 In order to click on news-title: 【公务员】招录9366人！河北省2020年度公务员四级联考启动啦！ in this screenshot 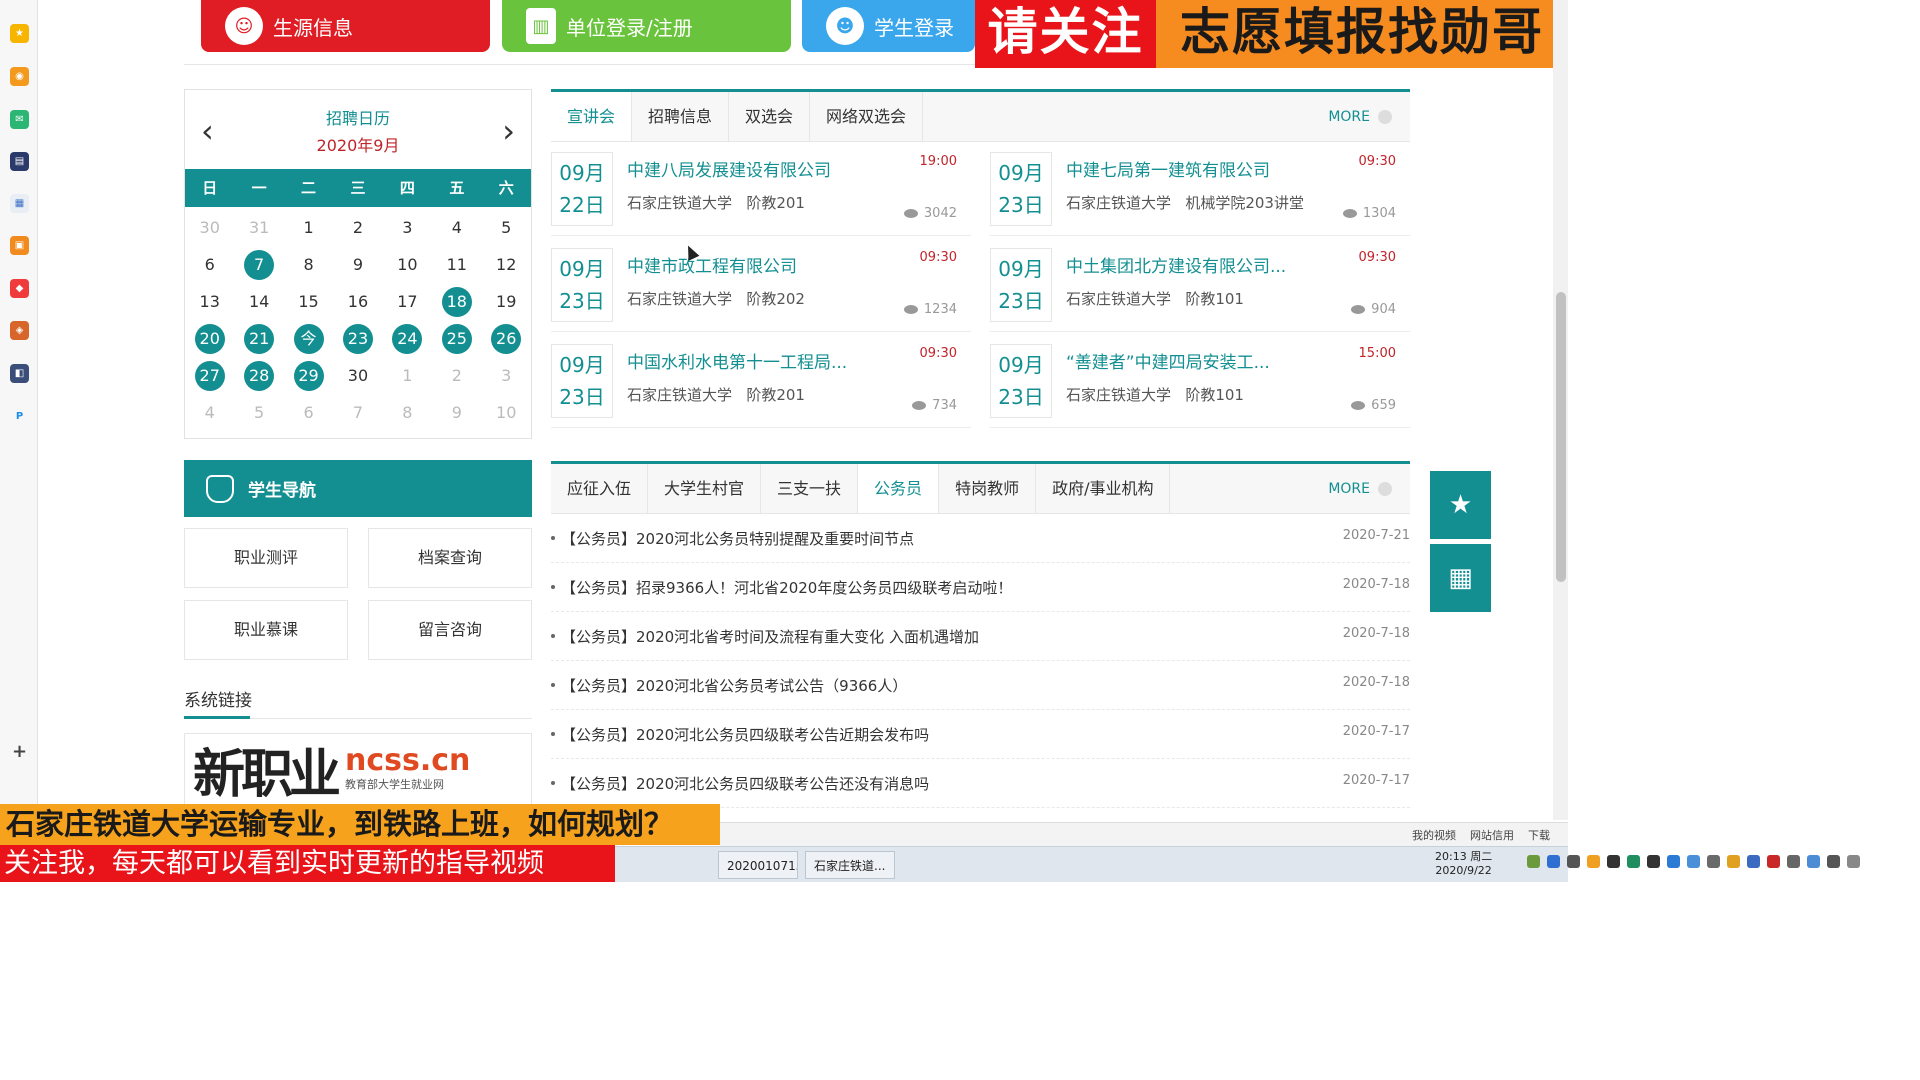, I will do `click(786, 587)`.